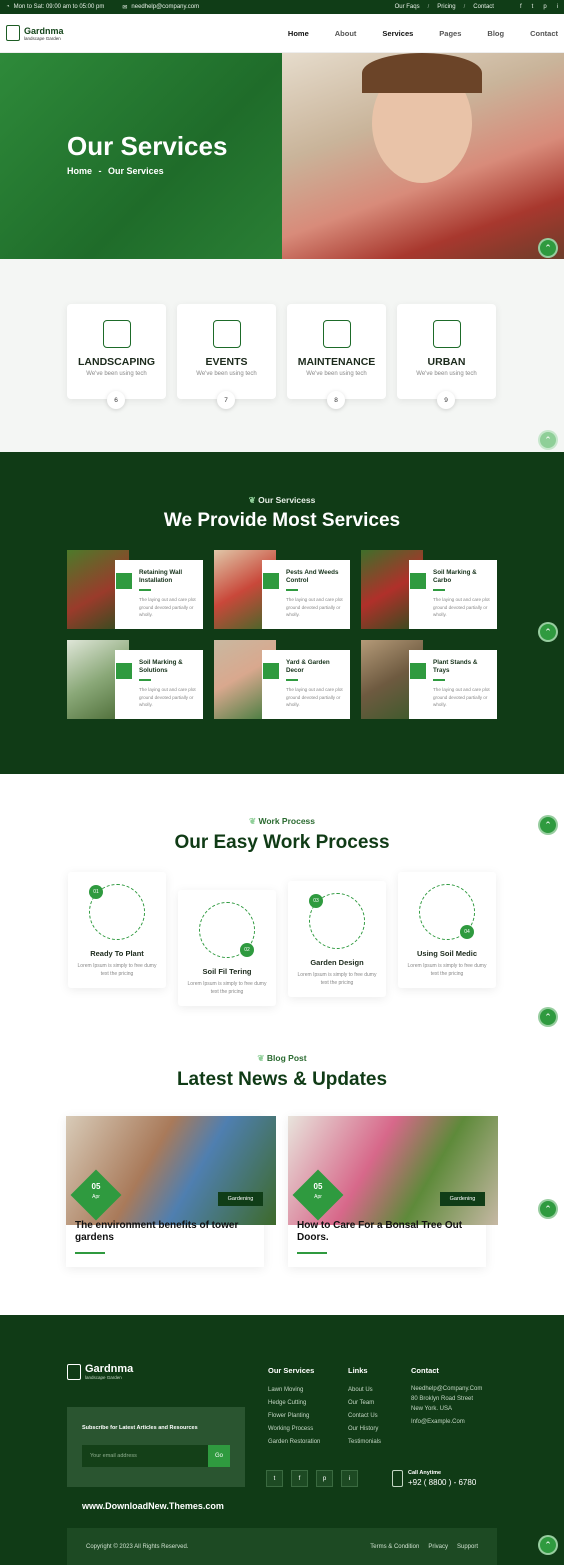  What do you see at coordinates (318, 1186) in the screenshot?
I see `post-day: 05` at bounding box center [318, 1186].